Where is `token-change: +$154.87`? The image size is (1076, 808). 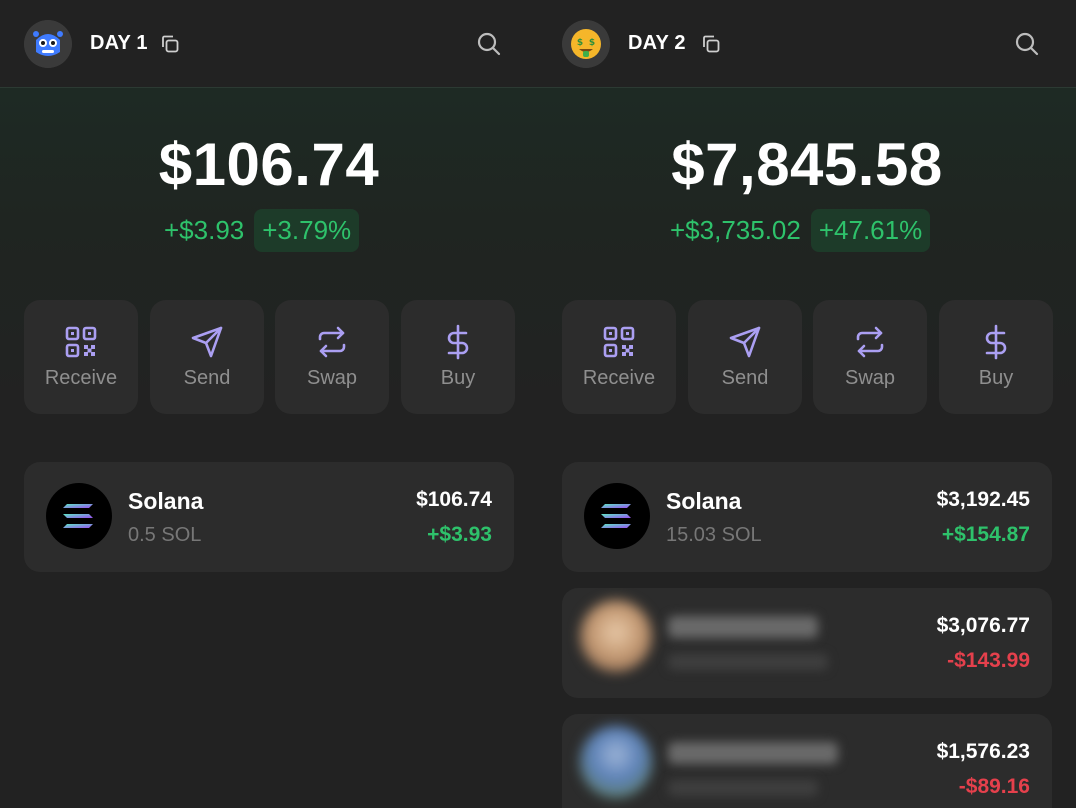 token-change: +$154.87 is located at coordinates (985, 534).